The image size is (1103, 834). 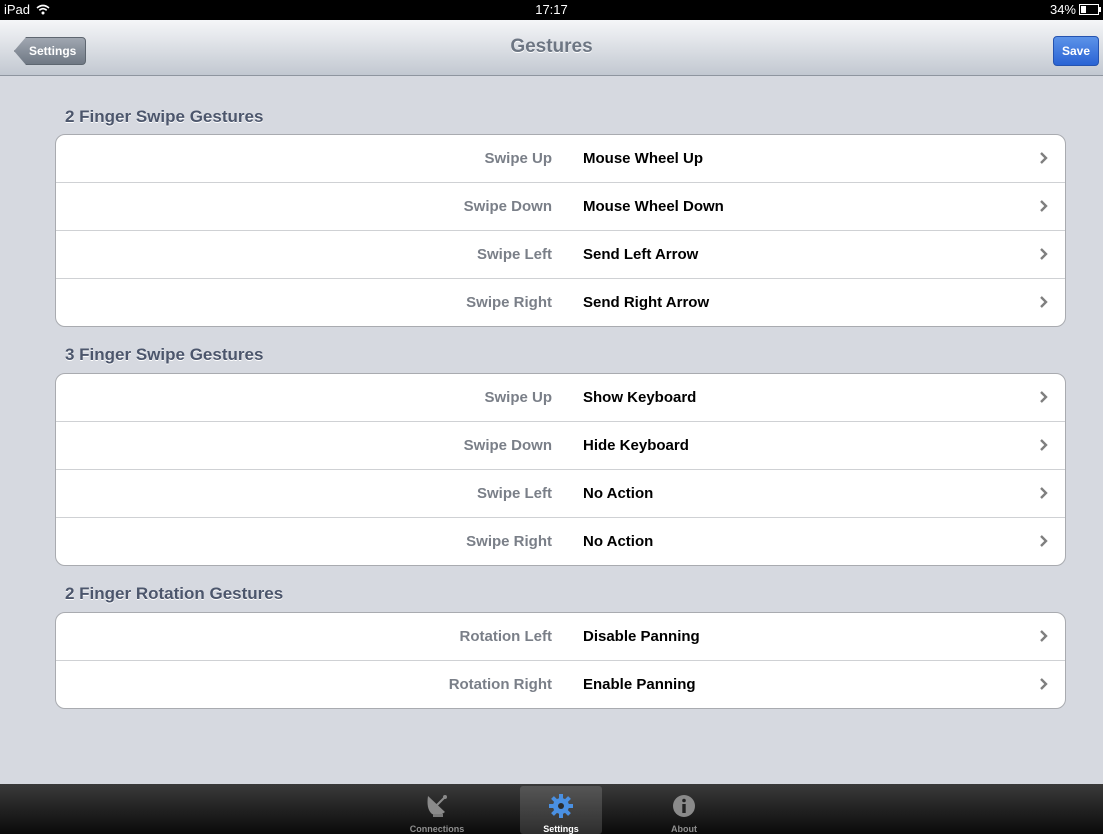 I want to click on tab-settings: Settings, so click(x=561, y=810).